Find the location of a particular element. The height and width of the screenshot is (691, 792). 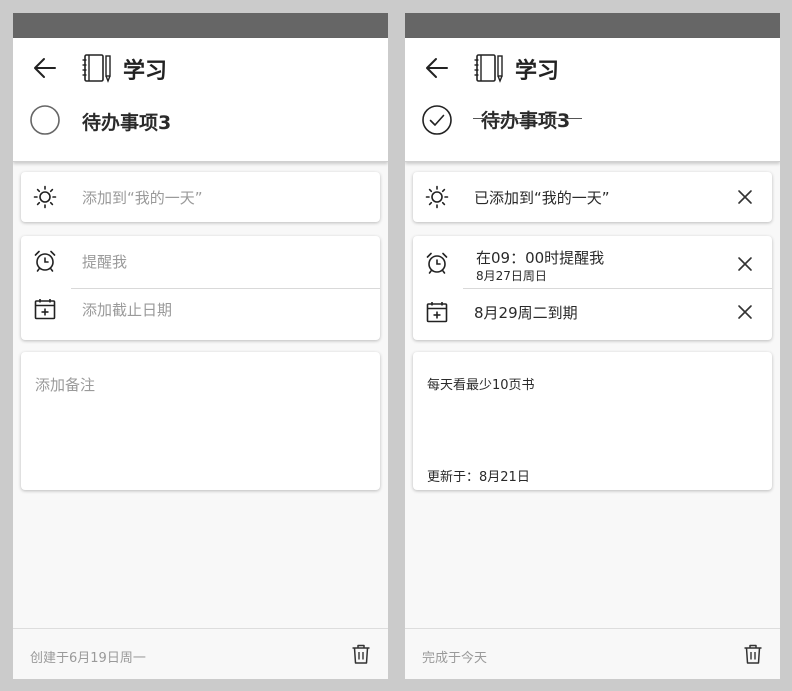

created-date: 创建于6月19日周一 is located at coordinates (88, 658).